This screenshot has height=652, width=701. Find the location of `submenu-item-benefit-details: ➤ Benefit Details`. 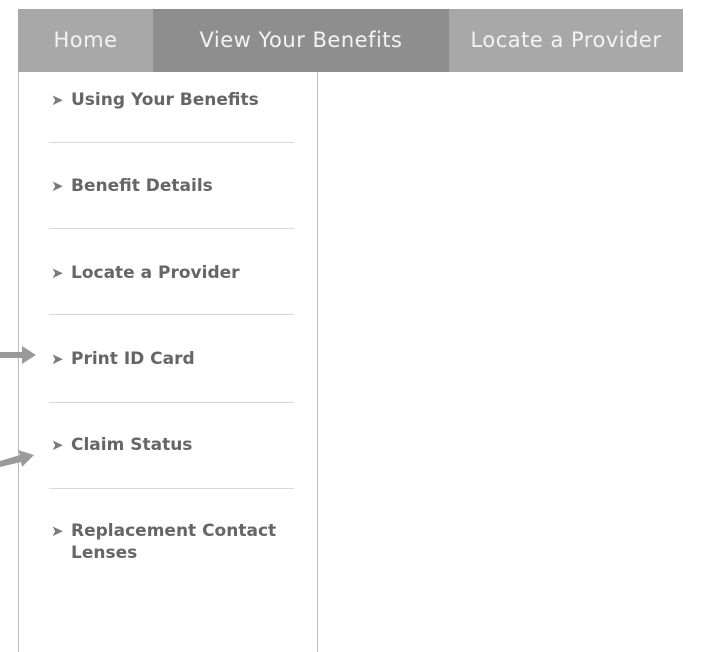

submenu-item-benefit-details: ➤ Benefit Details is located at coordinates (173, 186).